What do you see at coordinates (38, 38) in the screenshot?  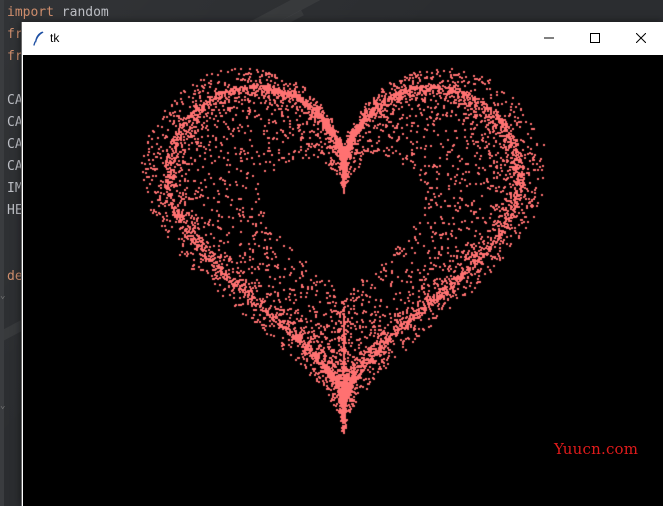 I see `tk-feather-icon` at bounding box center [38, 38].